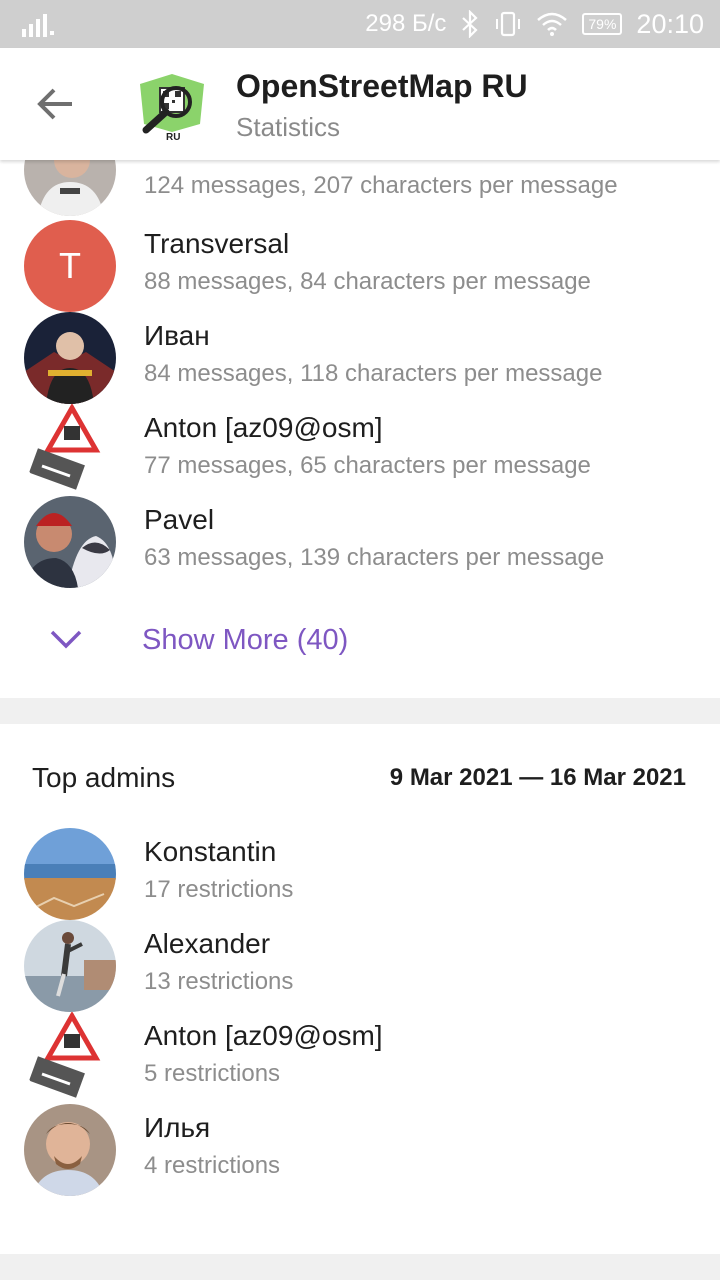 This screenshot has height=1280, width=720. Describe the element at coordinates (508, 24) in the screenshot. I see `vibrate-icon` at that location.